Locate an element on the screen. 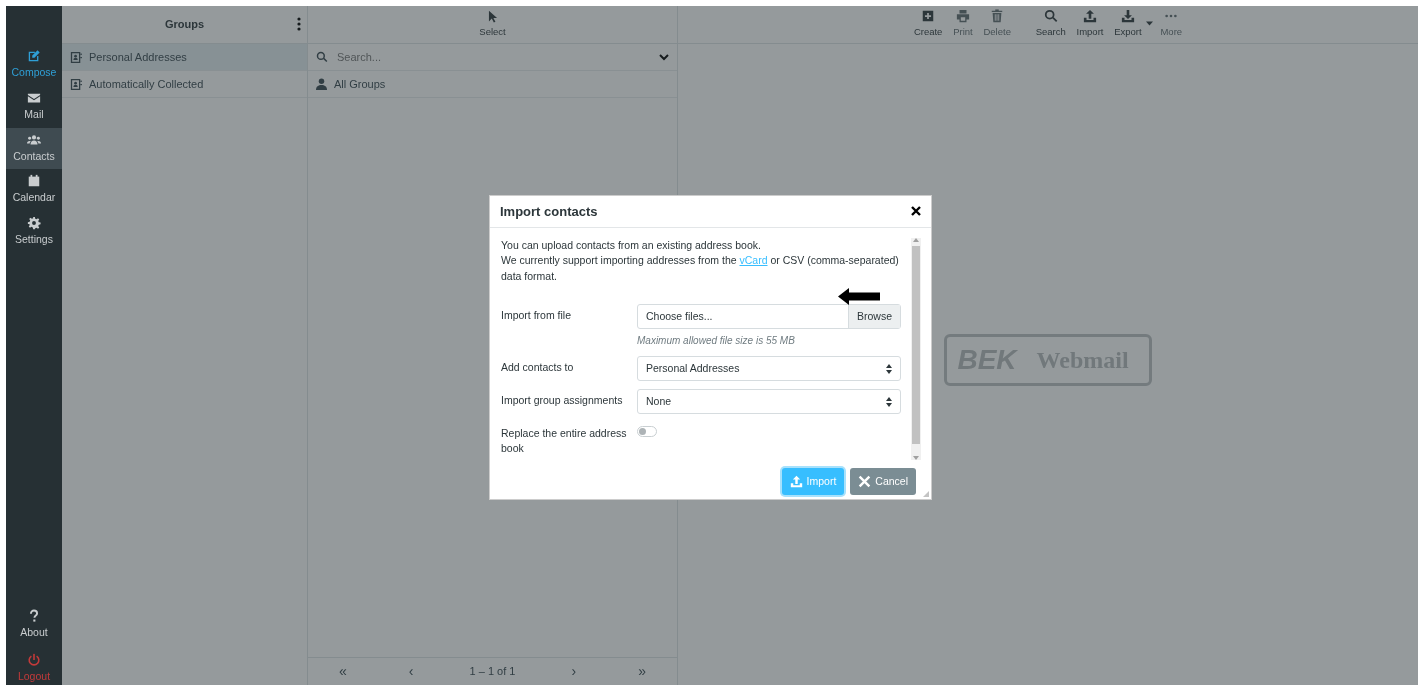 Image resolution: width=1418 pixels, height=685 pixels. scrollbar-thumb is located at coordinates (916, 345).